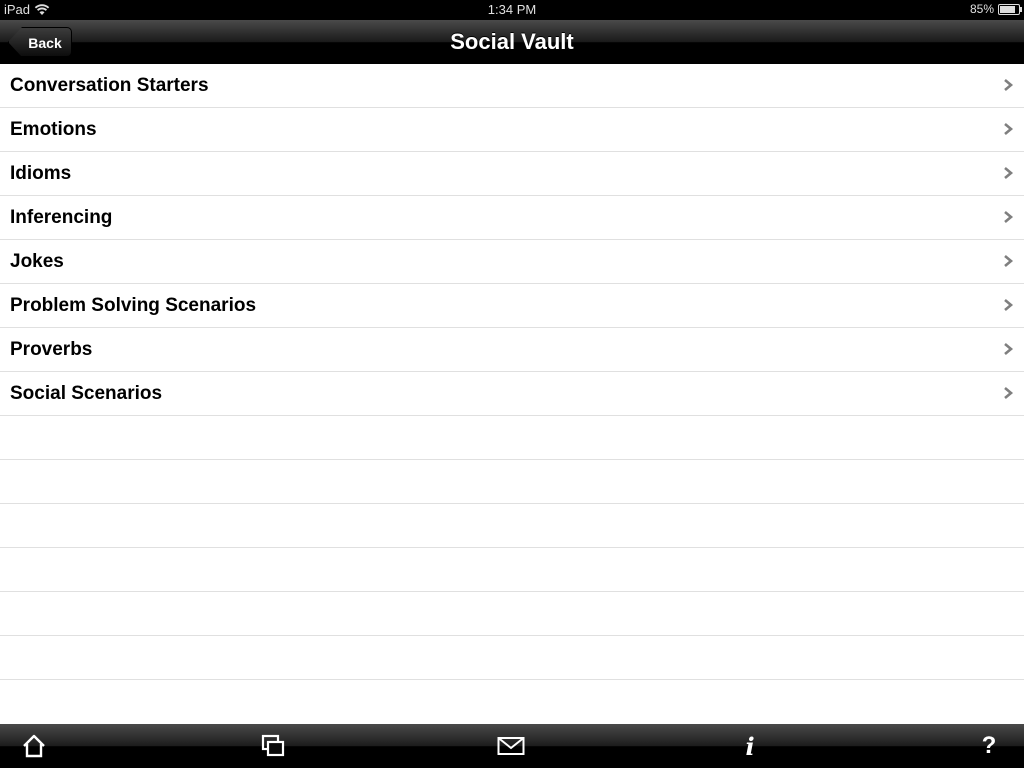 This screenshot has height=768, width=1024. What do you see at coordinates (41, 173) in the screenshot?
I see `list-item-label: Idioms` at bounding box center [41, 173].